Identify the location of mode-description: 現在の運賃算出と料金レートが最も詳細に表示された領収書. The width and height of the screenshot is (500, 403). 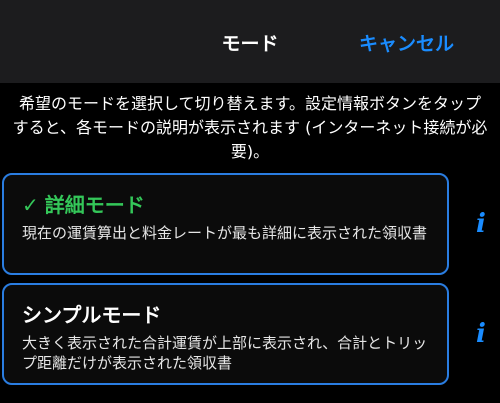
(225, 233).